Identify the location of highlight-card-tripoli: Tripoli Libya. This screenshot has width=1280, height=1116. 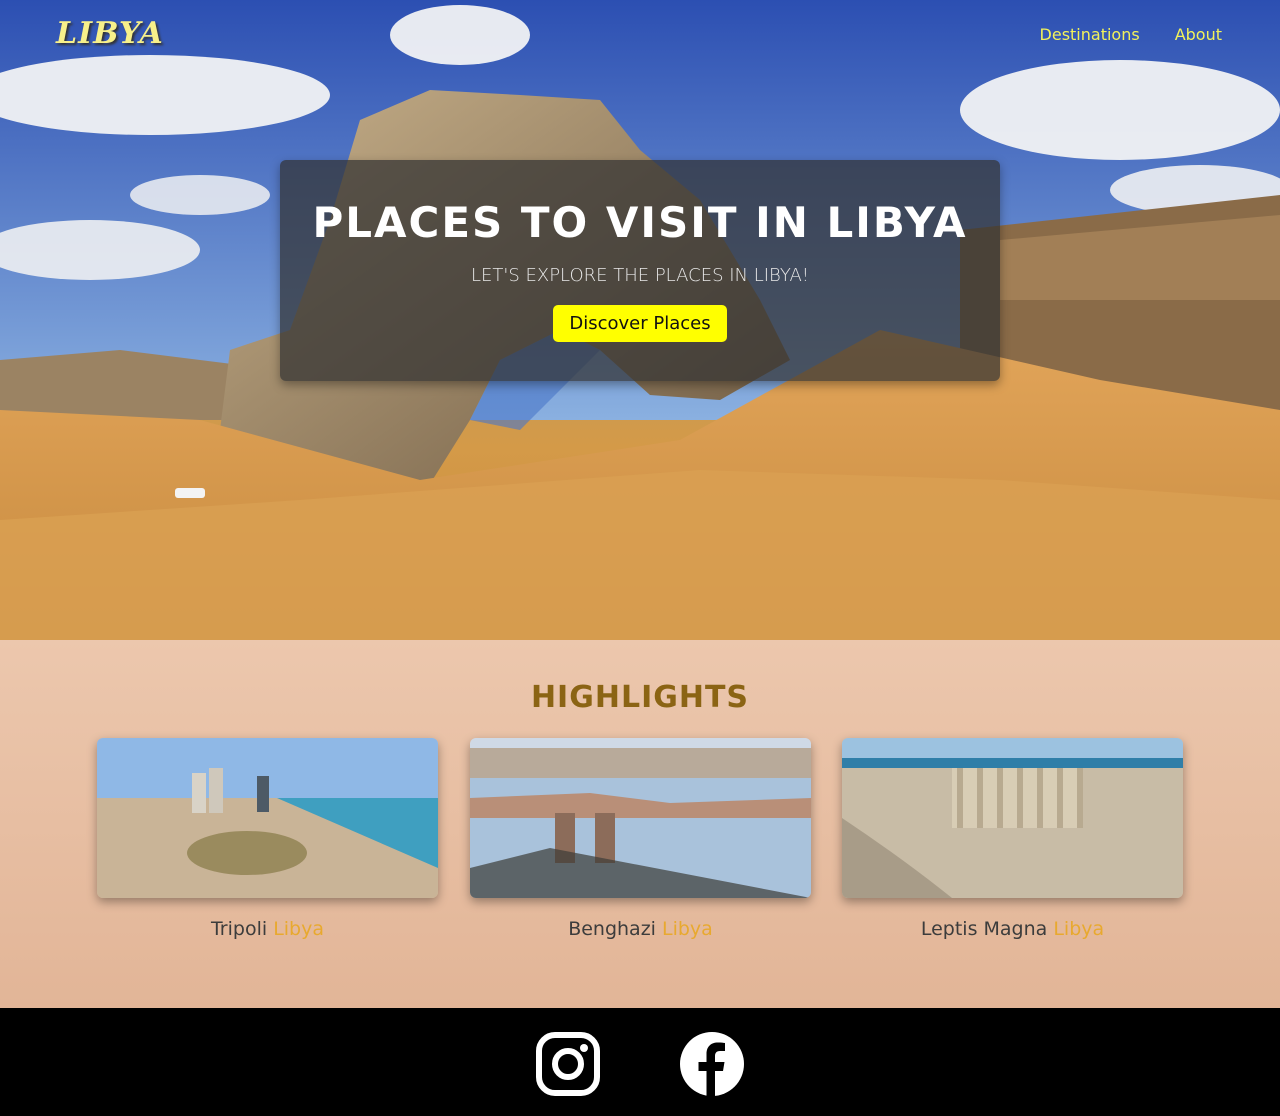
(267, 839).